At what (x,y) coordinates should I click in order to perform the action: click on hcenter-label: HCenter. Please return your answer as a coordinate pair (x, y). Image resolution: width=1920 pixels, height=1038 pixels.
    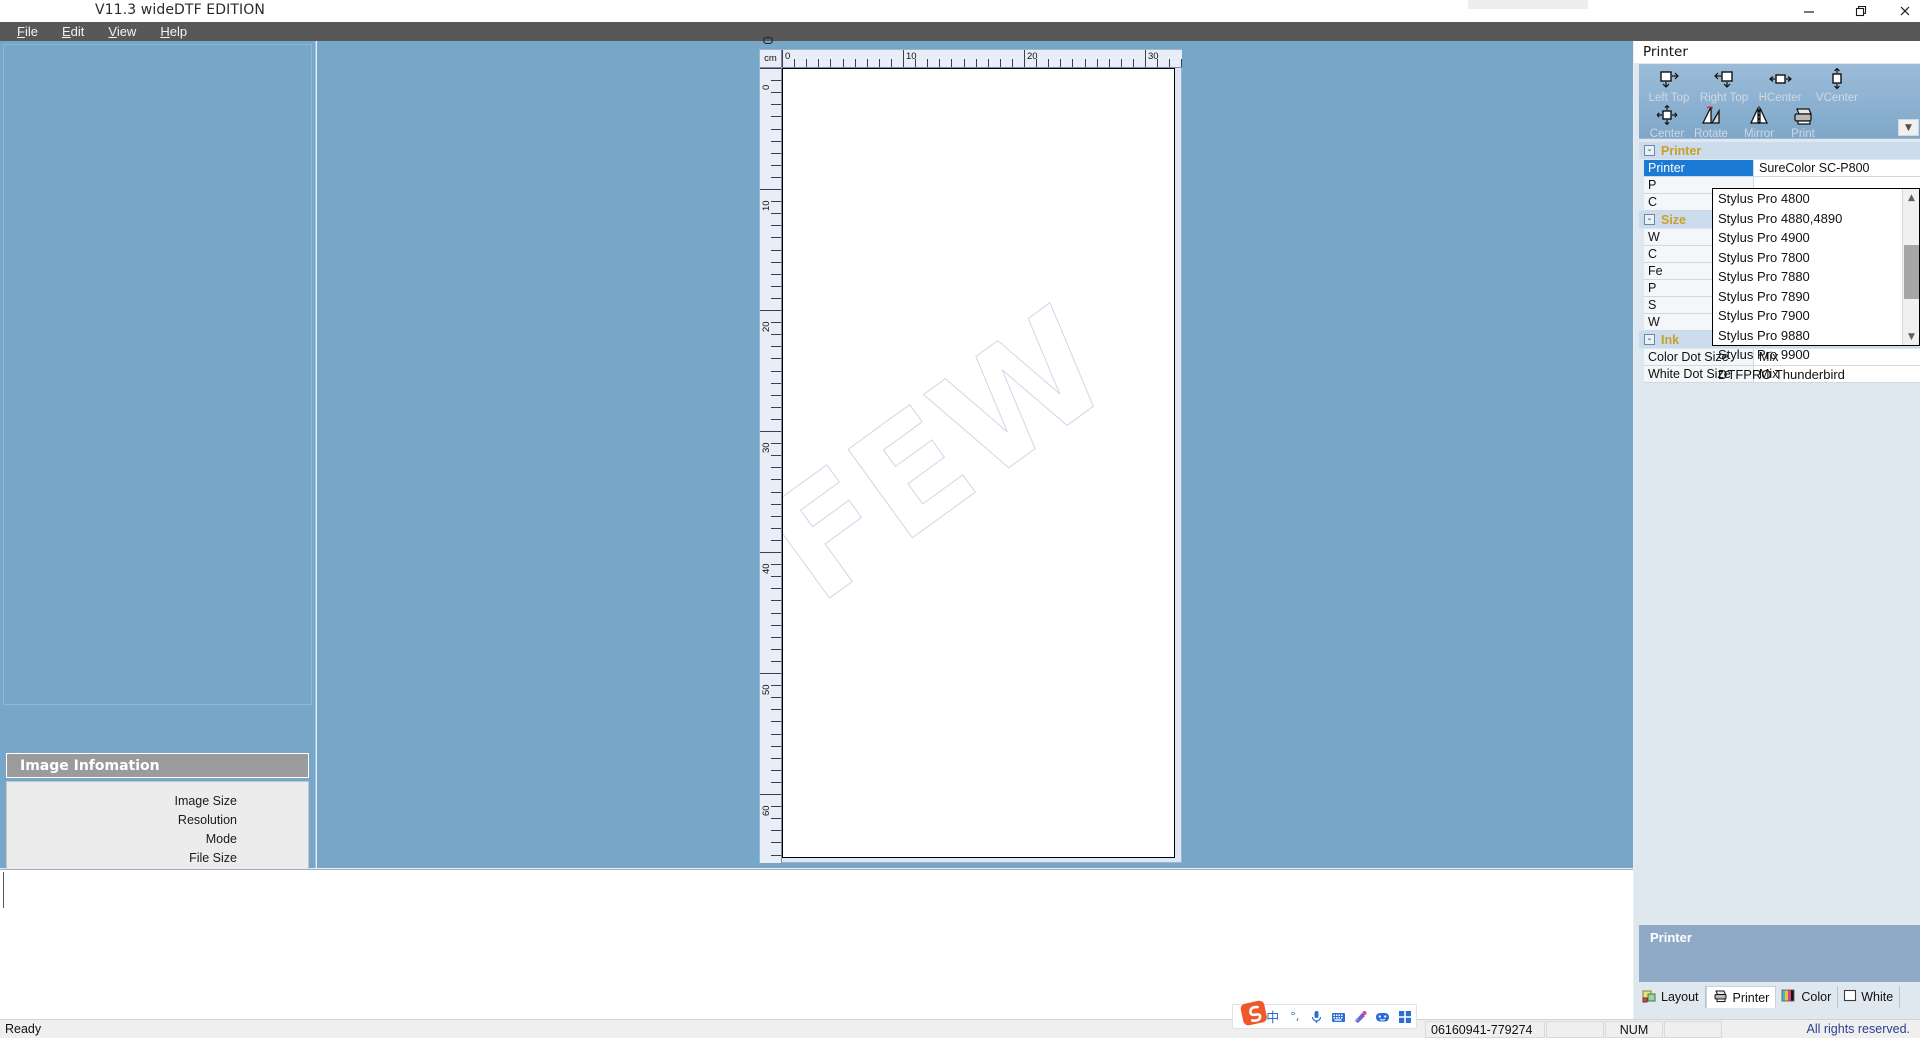
    Looking at the image, I should click on (1780, 98).